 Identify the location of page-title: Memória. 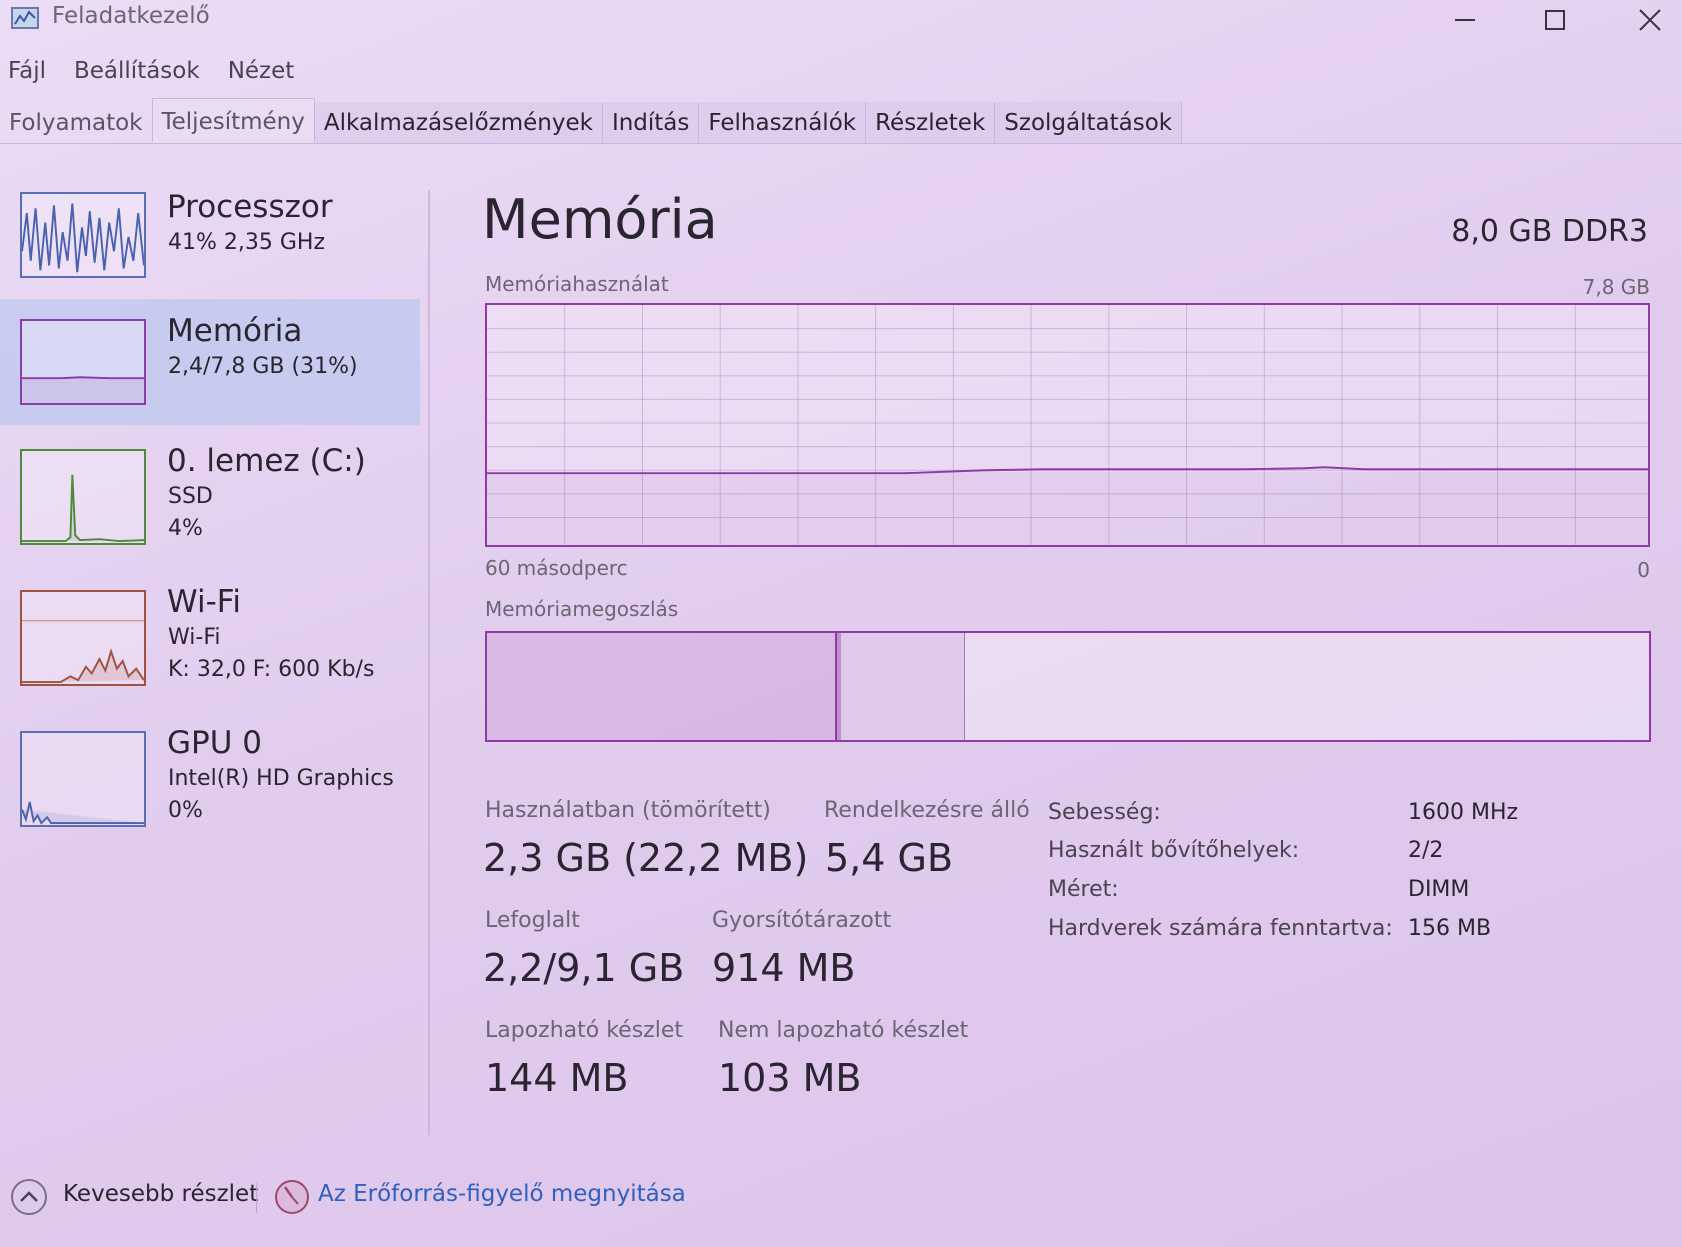
(600, 219).